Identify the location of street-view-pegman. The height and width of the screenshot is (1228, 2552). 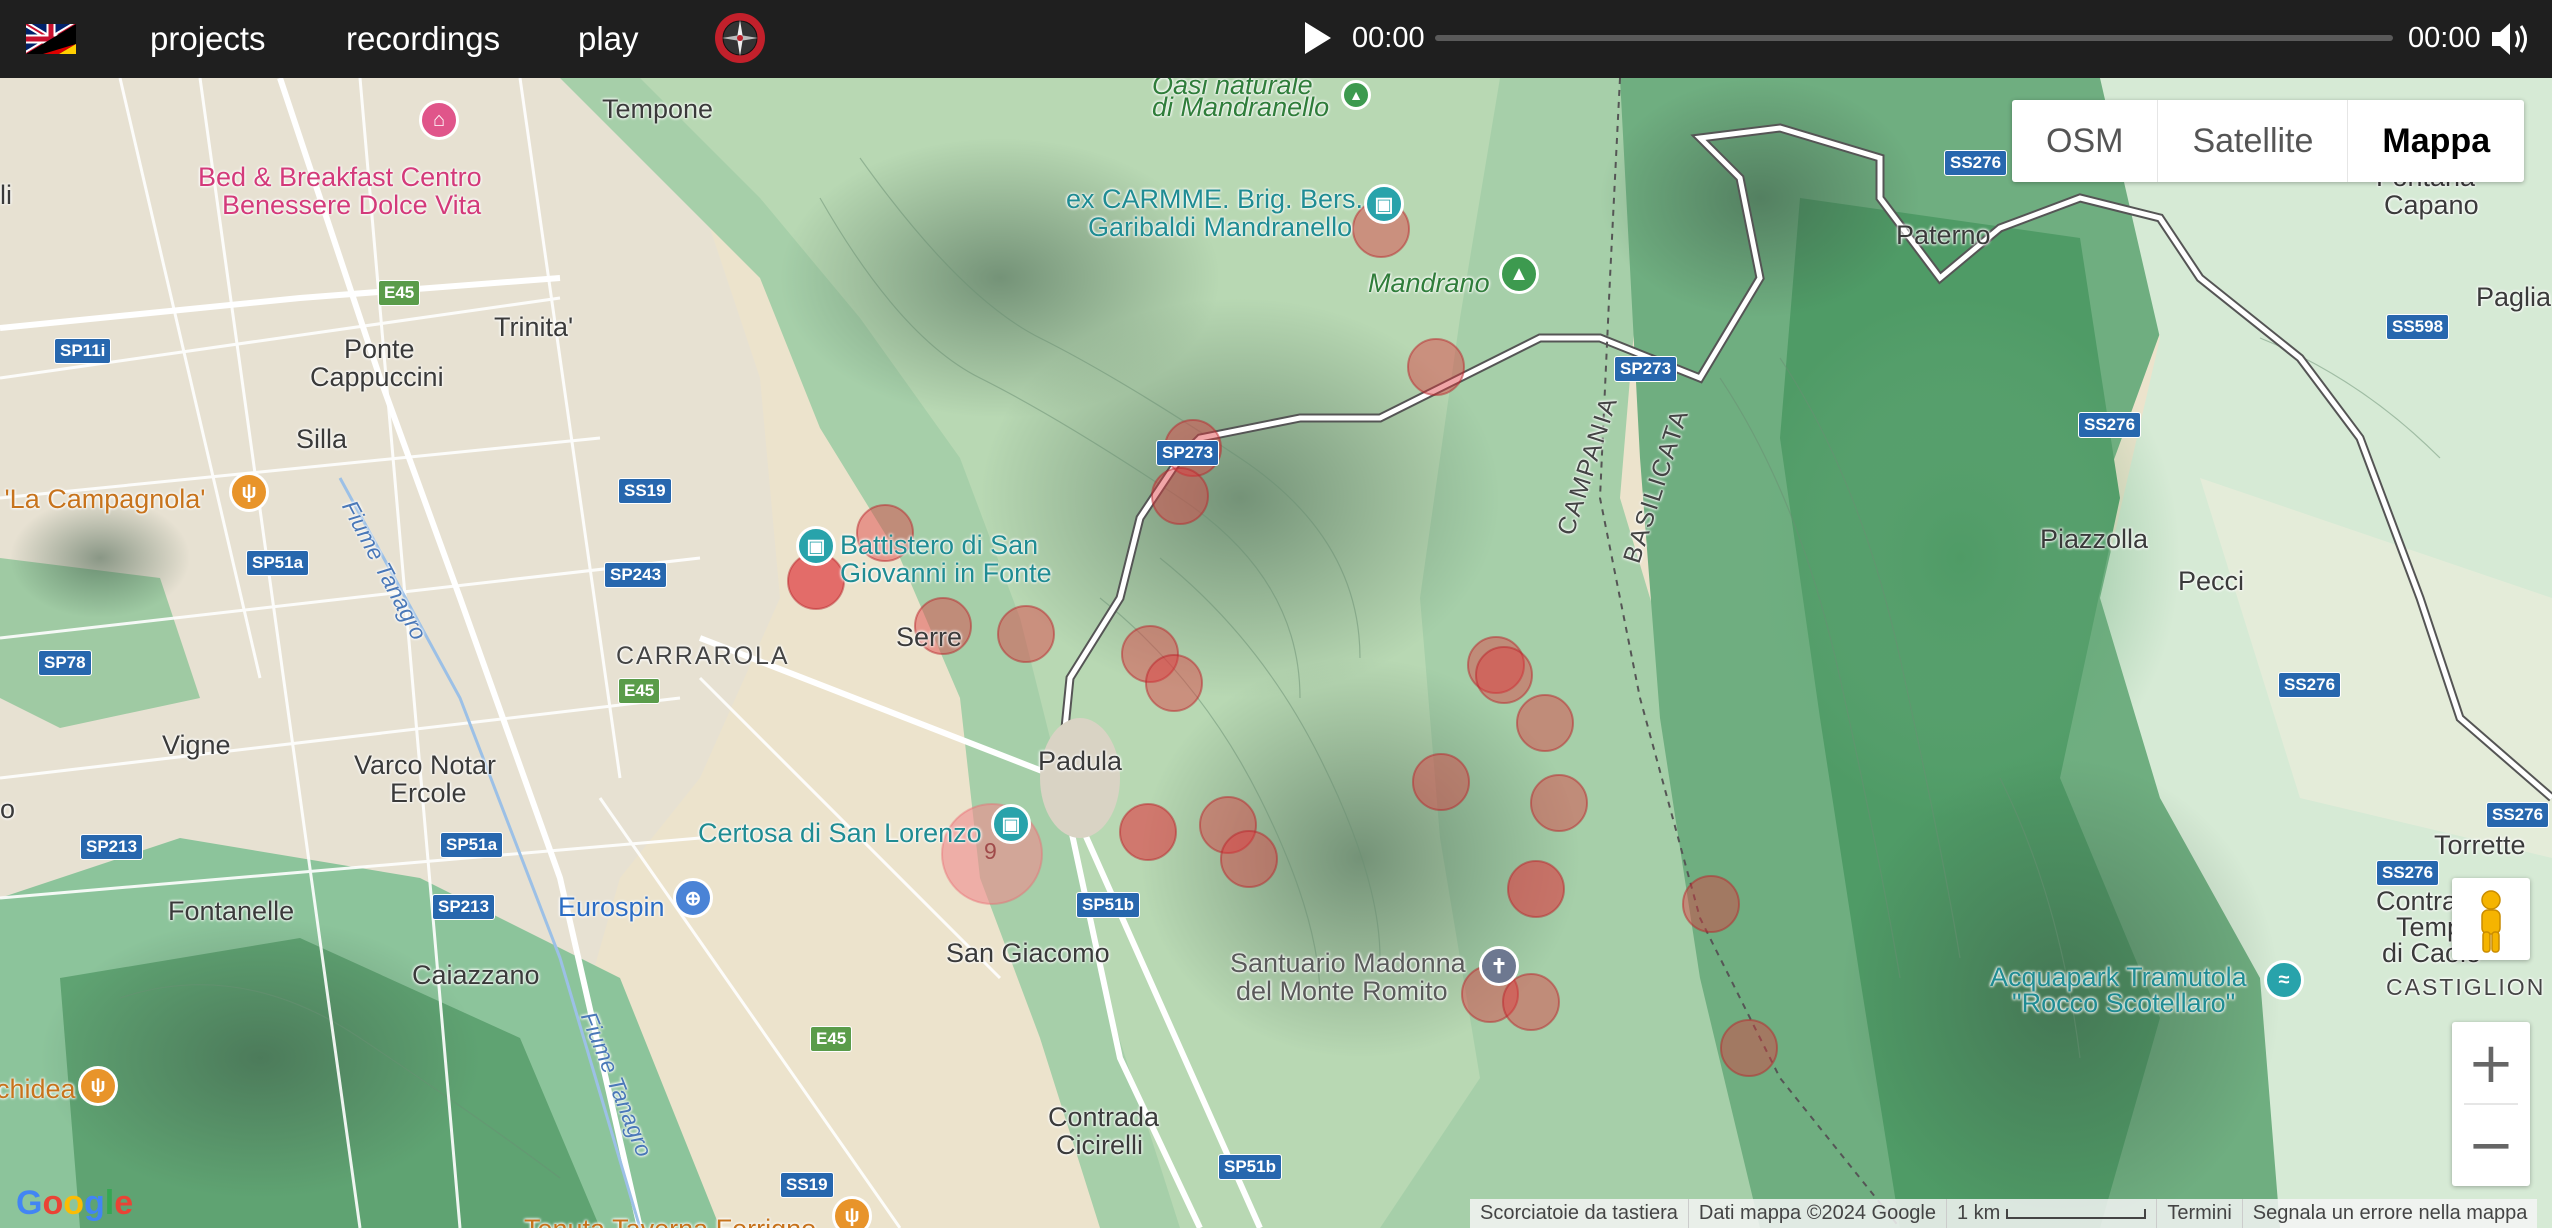
(2491, 919).